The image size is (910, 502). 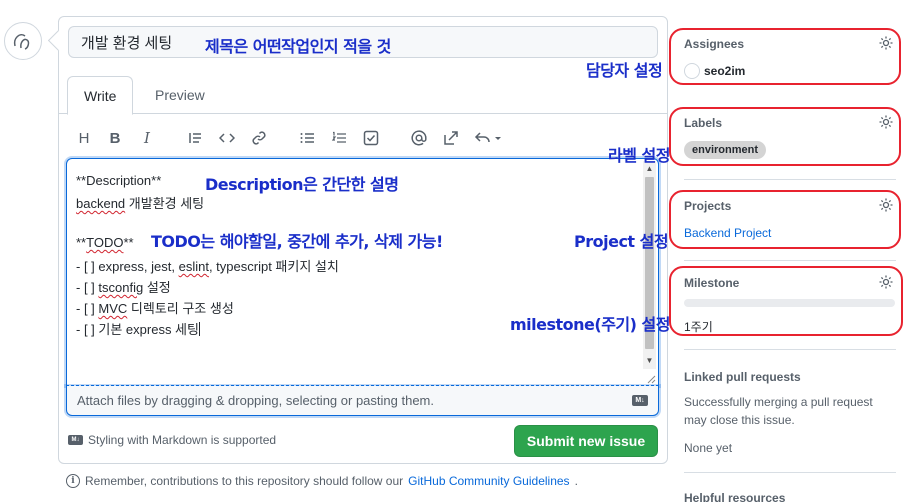 What do you see at coordinates (703, 123) in the screenshot?
I see `labels-heading: Labels` at bounding box center [703, 123].